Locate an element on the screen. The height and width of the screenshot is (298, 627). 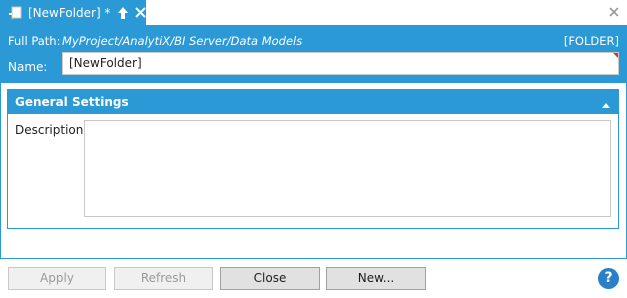
tab-title: [NewFolder] * is located at coordinates (69, 12).